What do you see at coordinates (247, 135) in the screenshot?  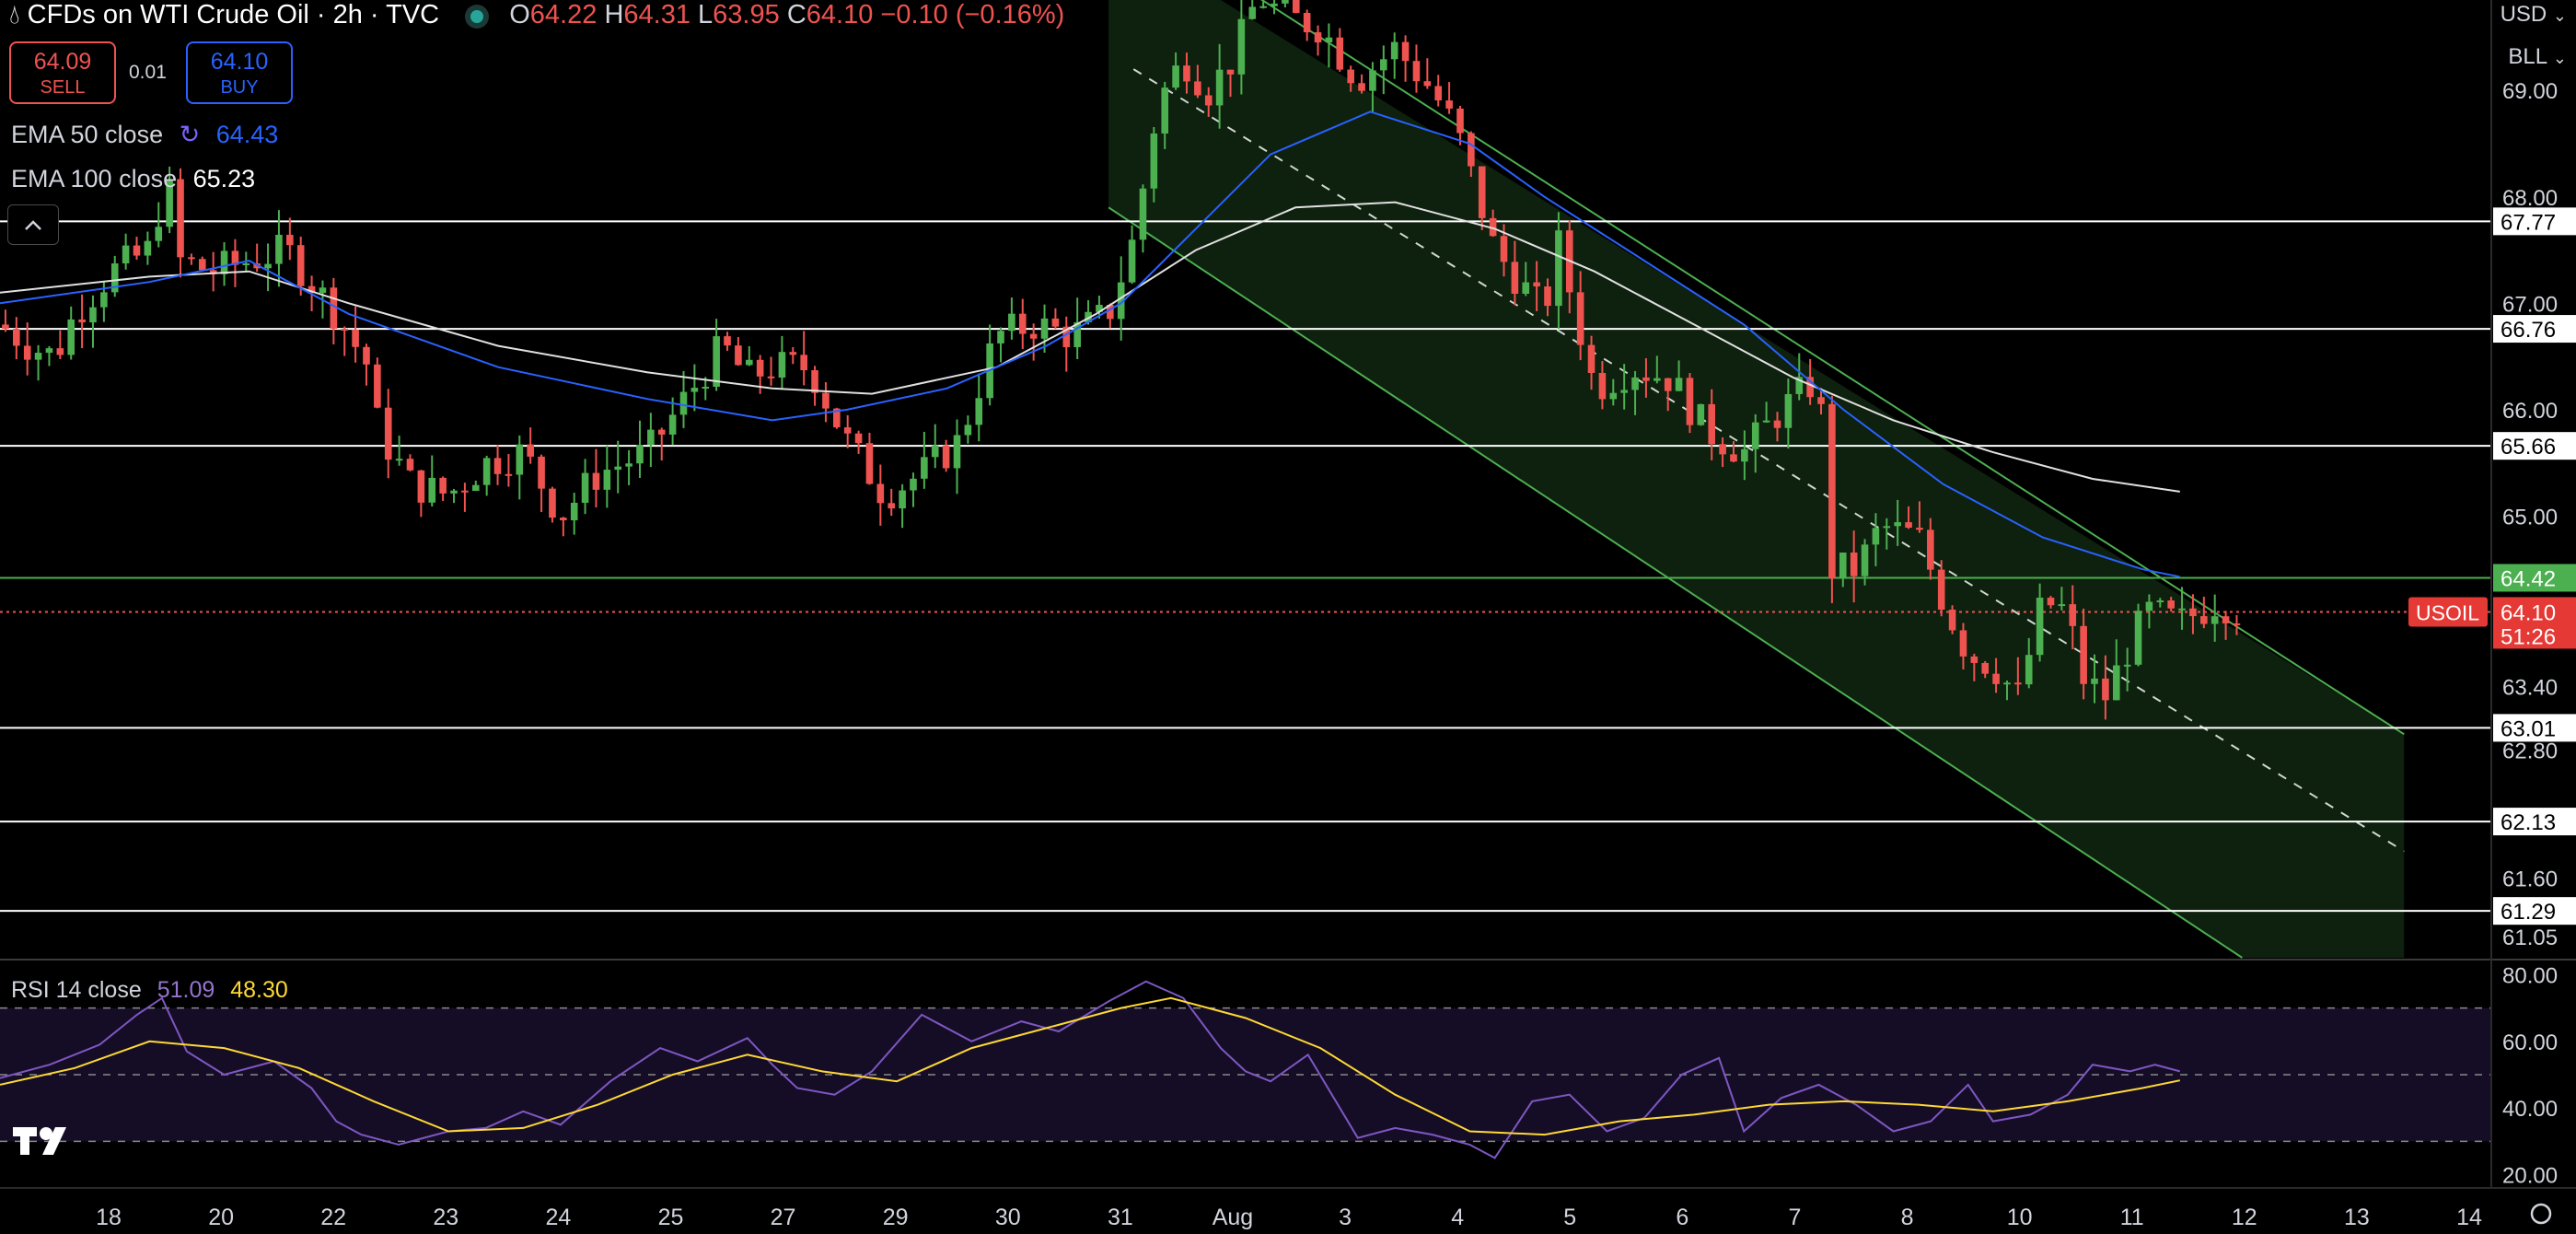 I see `ema50-value: 64.43` at bounding box center [247, 135].